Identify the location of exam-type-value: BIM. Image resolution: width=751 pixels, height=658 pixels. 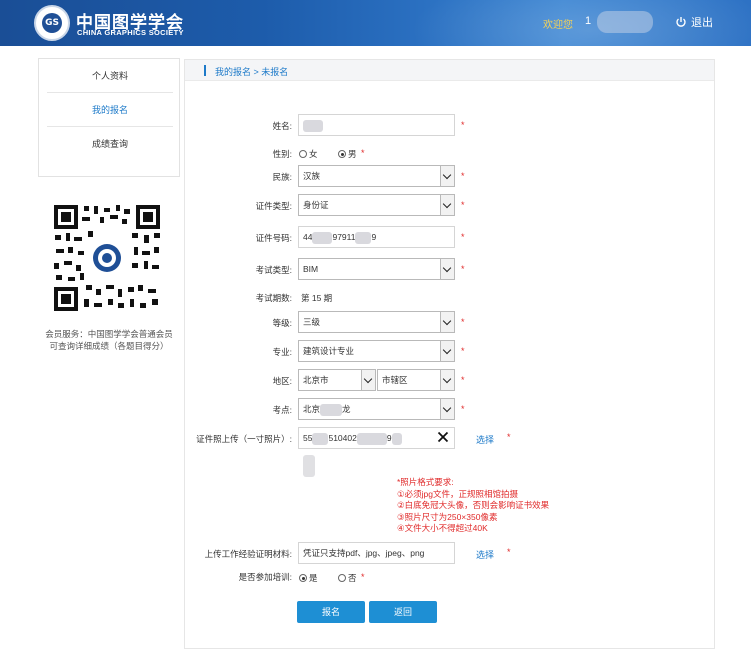
(311, 269).